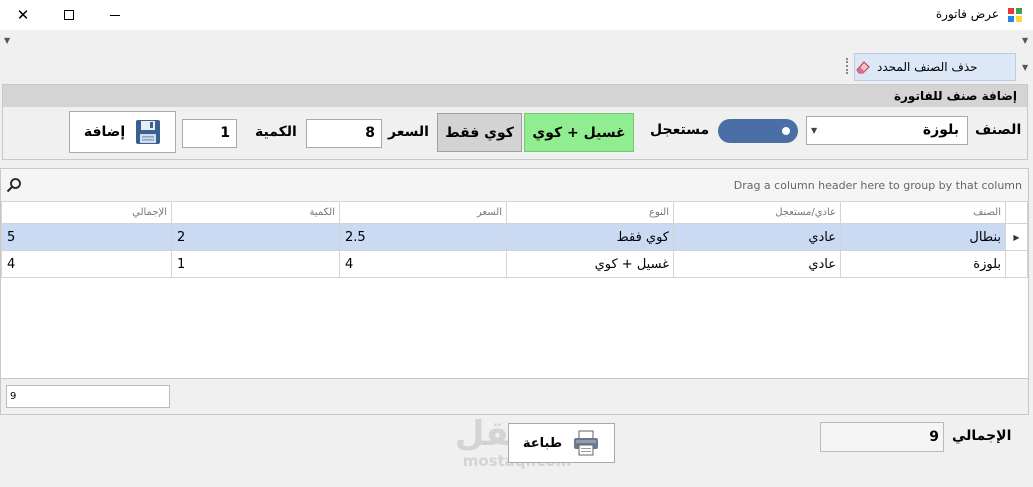  I want to click on cell-type: كوي فقط, so click(590, 237).